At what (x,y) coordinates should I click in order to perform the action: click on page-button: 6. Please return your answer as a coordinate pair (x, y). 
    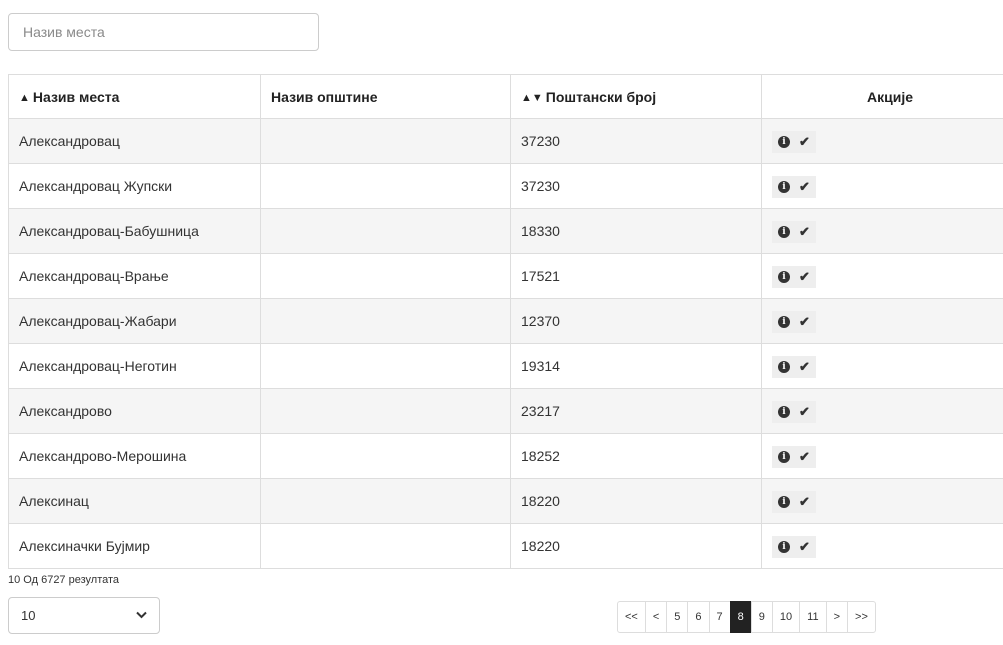
    Looking at the image, I should click on (698, 617).